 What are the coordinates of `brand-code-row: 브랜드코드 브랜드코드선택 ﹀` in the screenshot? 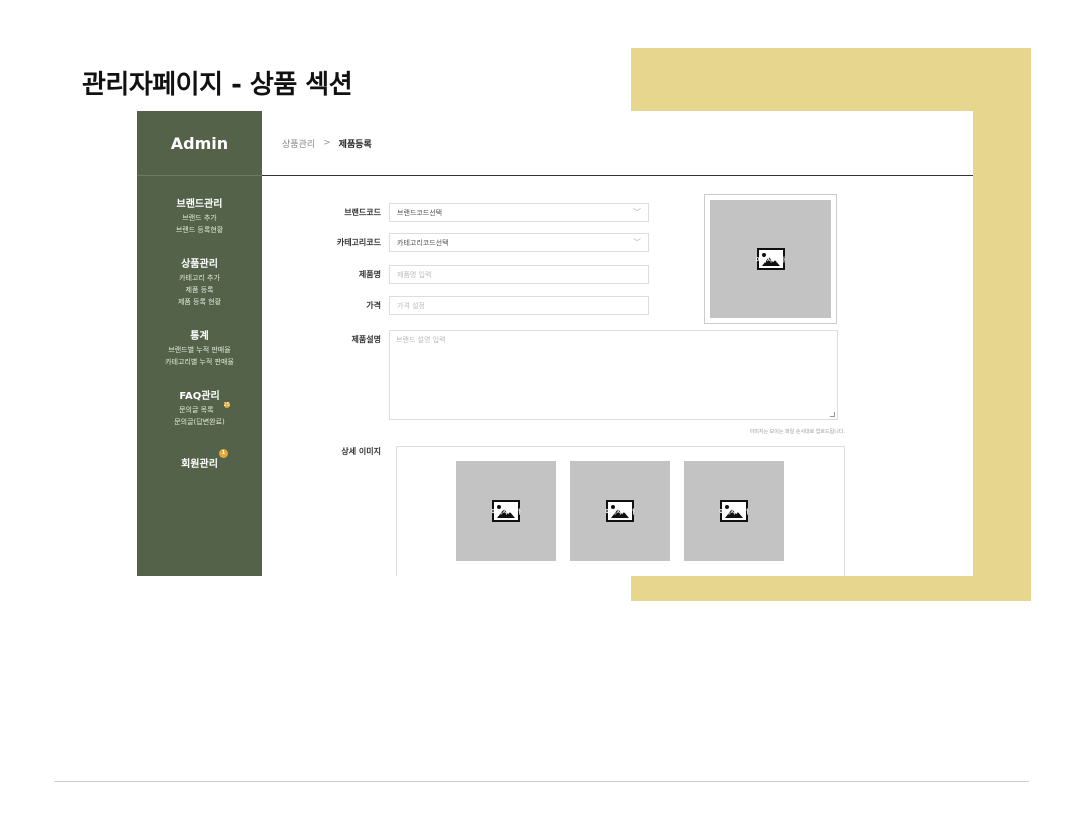 It's located at (455, 212).